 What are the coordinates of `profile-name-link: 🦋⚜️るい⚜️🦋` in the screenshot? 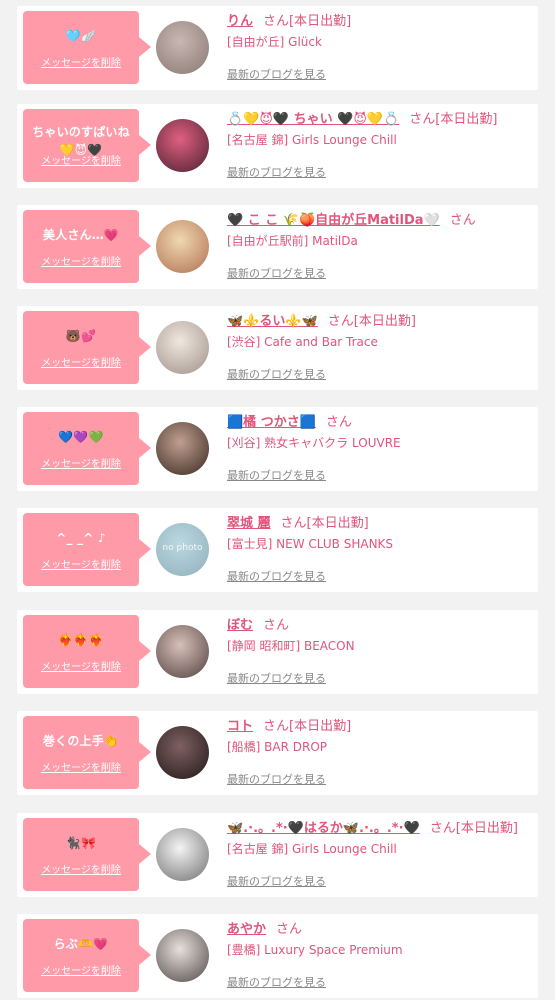 It's located at (272, 321).